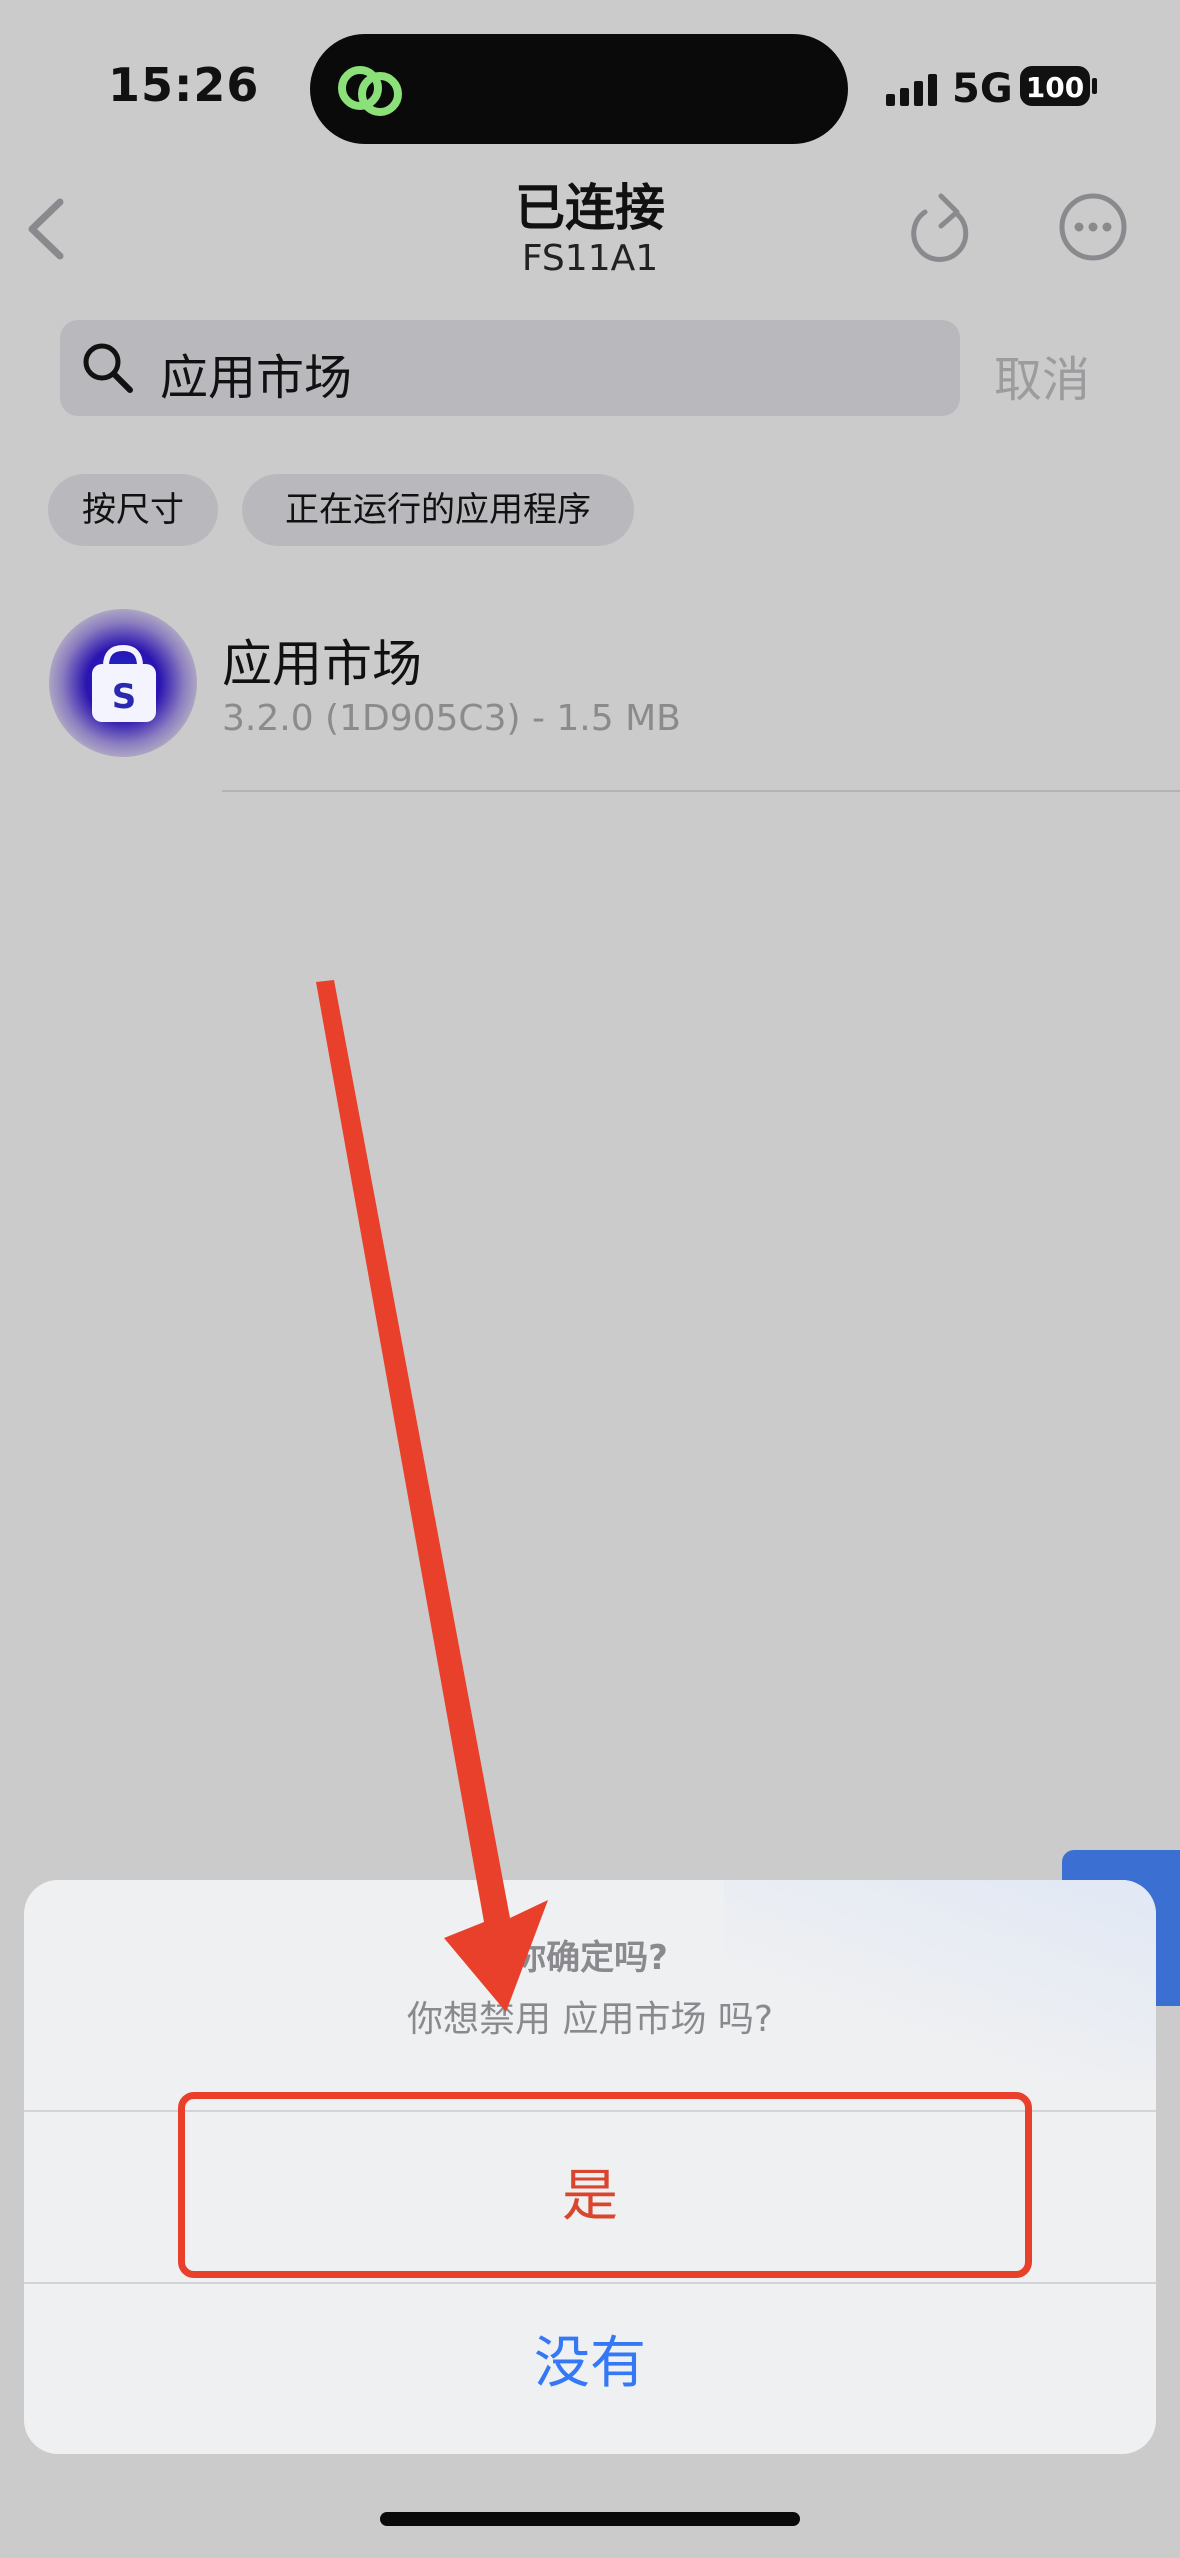  What do you see at coordinates (590, 258) in the screenshot?
I see `device-name: FS11A1` at bounding box center [590, 258].